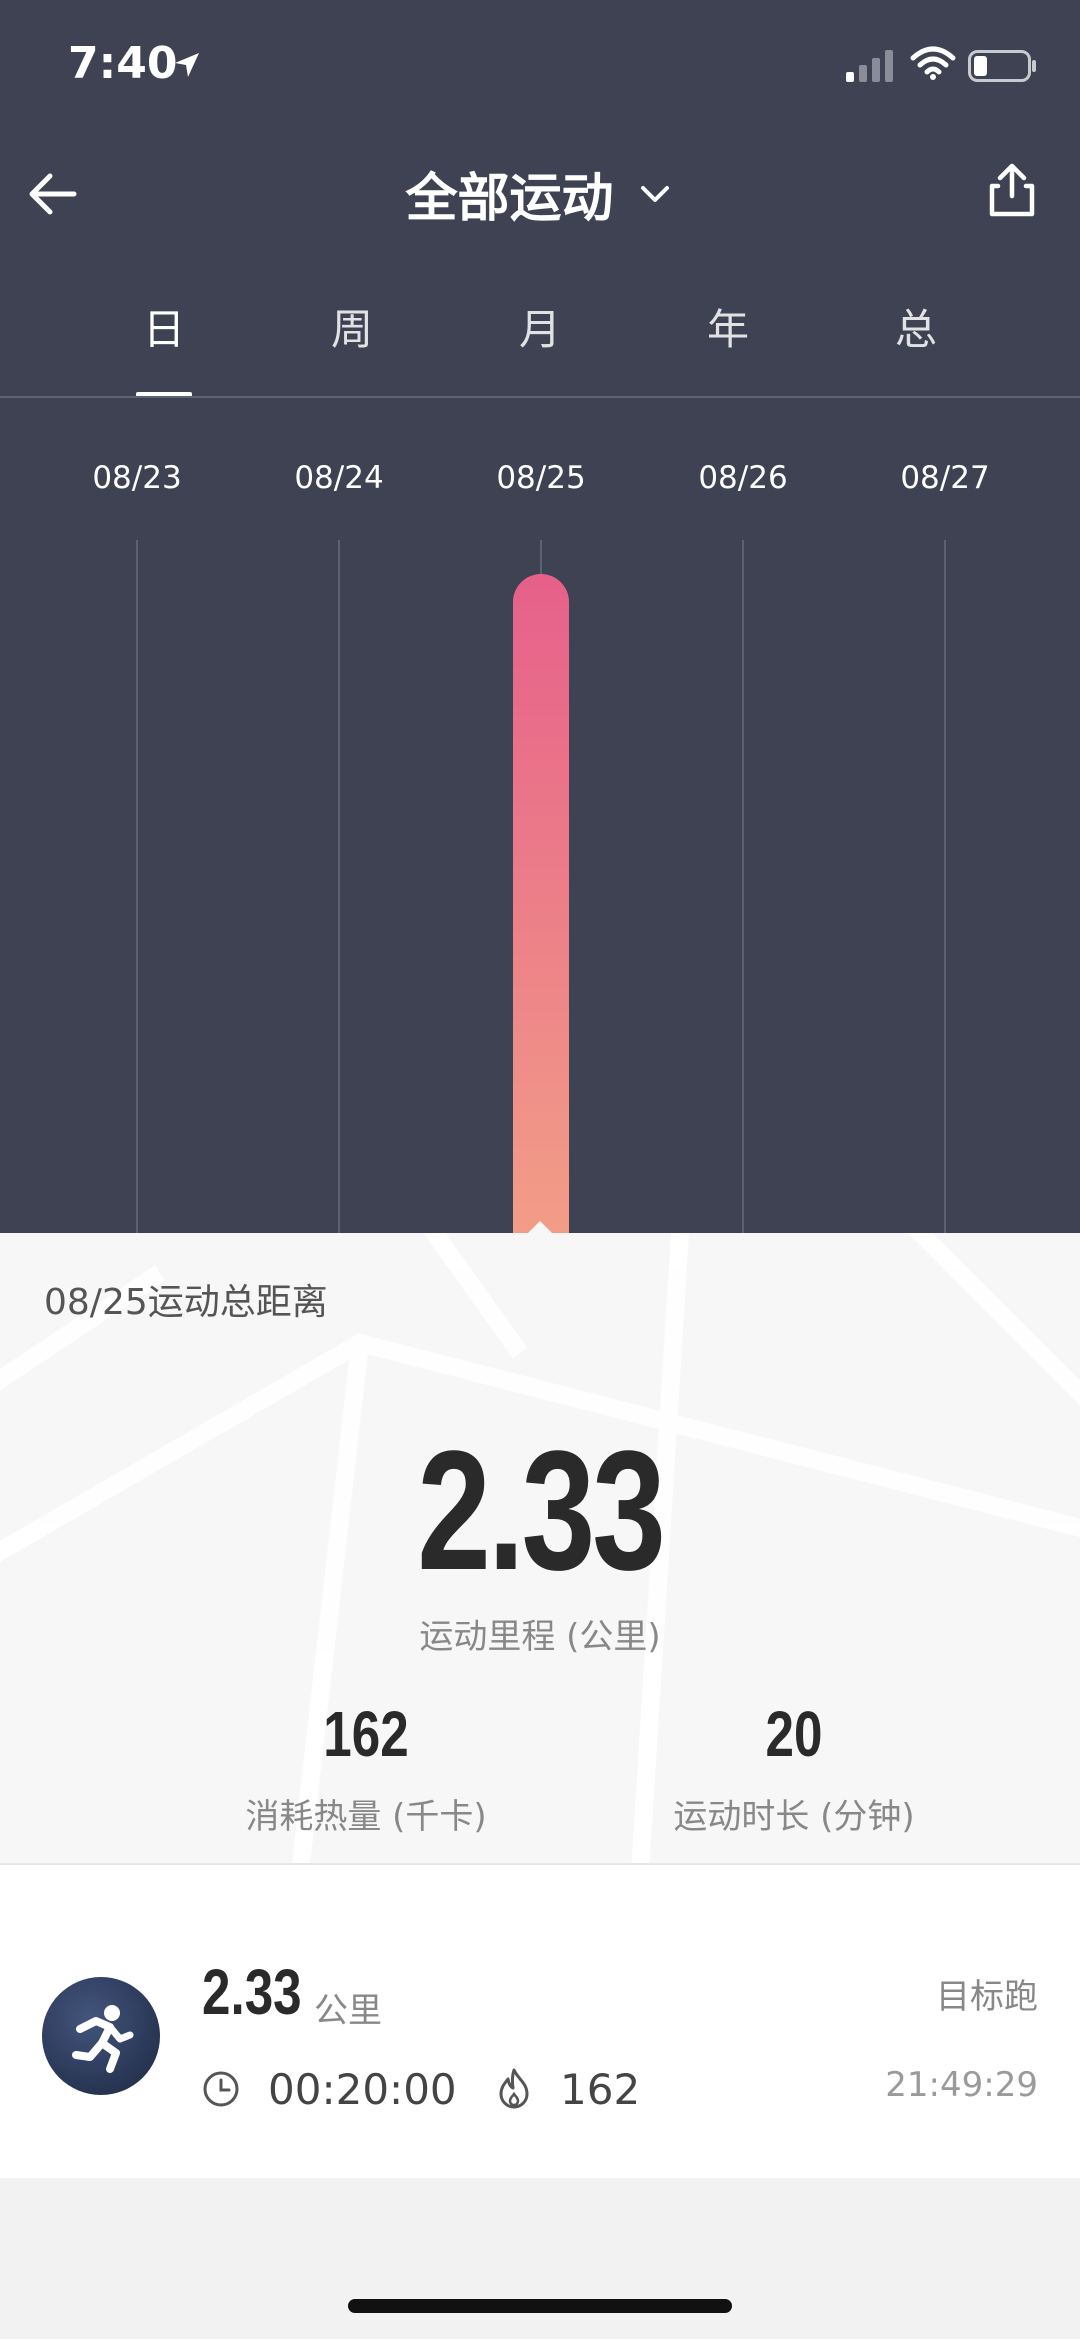 Image resolution: width=1080 pixels, height=2339 pixels. I want to click on page-title: 全部运动, so click(509, 199).